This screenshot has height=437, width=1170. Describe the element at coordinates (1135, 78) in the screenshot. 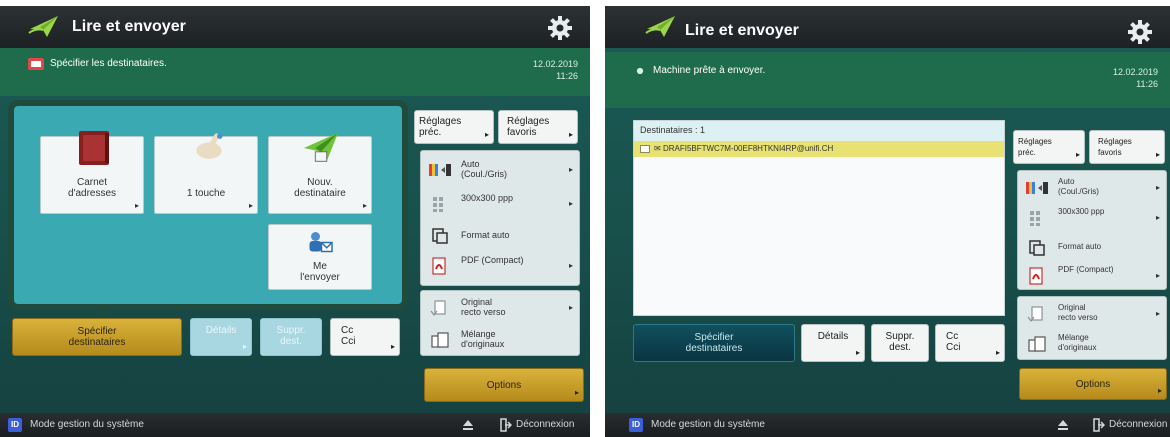

I see `datetime: 12.02.2019 11:26` at that location.